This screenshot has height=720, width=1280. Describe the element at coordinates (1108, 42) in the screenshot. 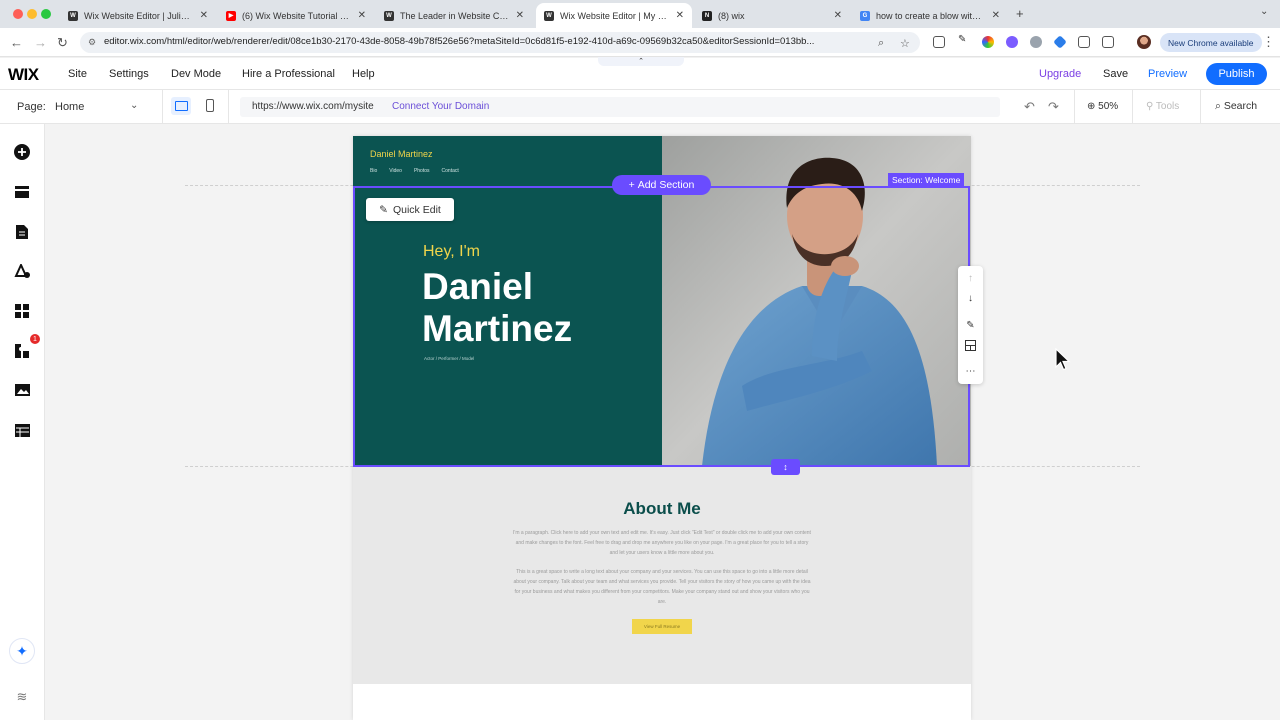

I see `side-panel-icon` at that location.